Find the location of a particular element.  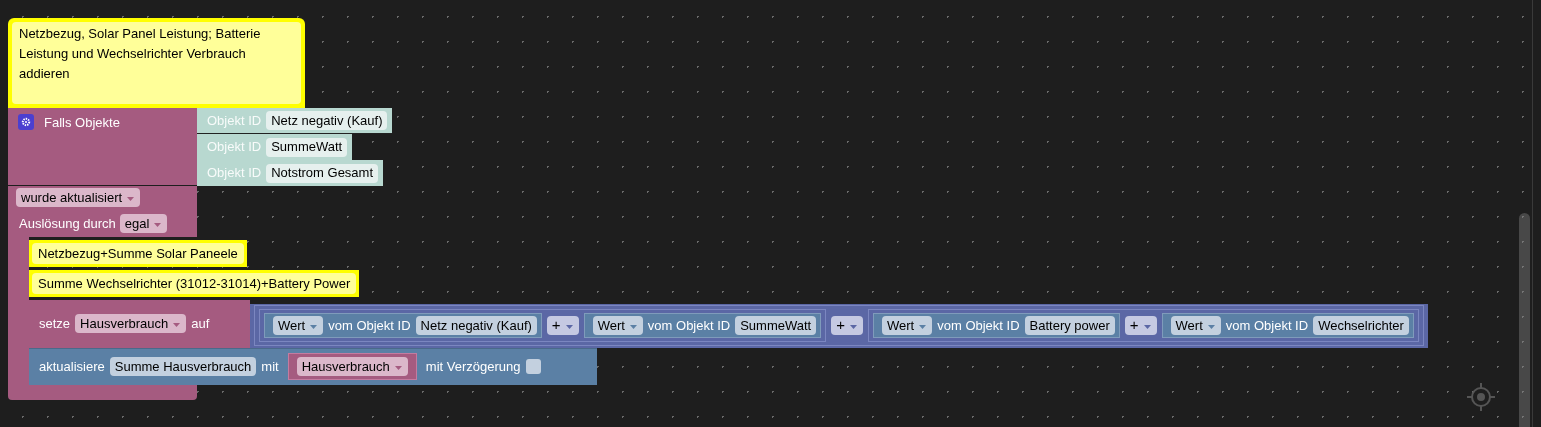

comment-block: Netzbezug+Summe Solar Paneele is located at coordinates (138, 253).